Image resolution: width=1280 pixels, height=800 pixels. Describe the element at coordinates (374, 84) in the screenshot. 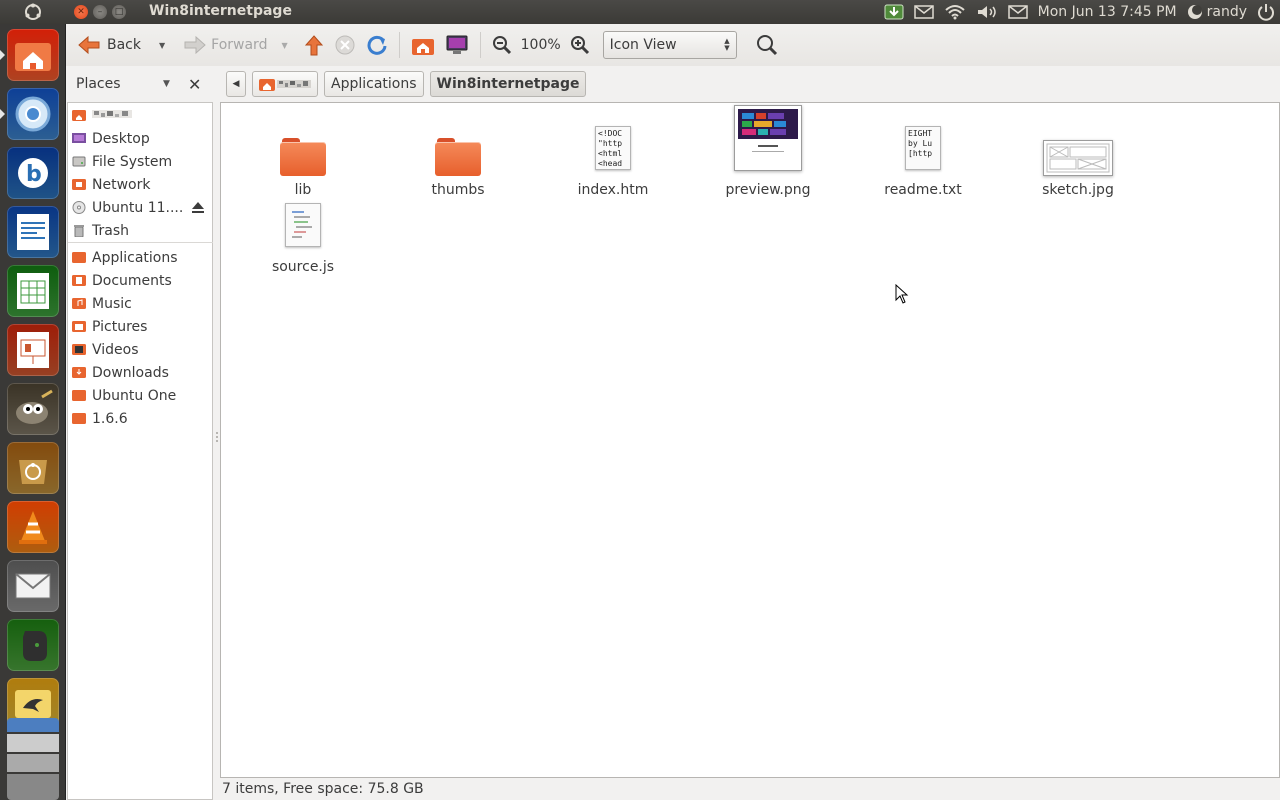

I see `path-crumb-applications: Applications` at that location.